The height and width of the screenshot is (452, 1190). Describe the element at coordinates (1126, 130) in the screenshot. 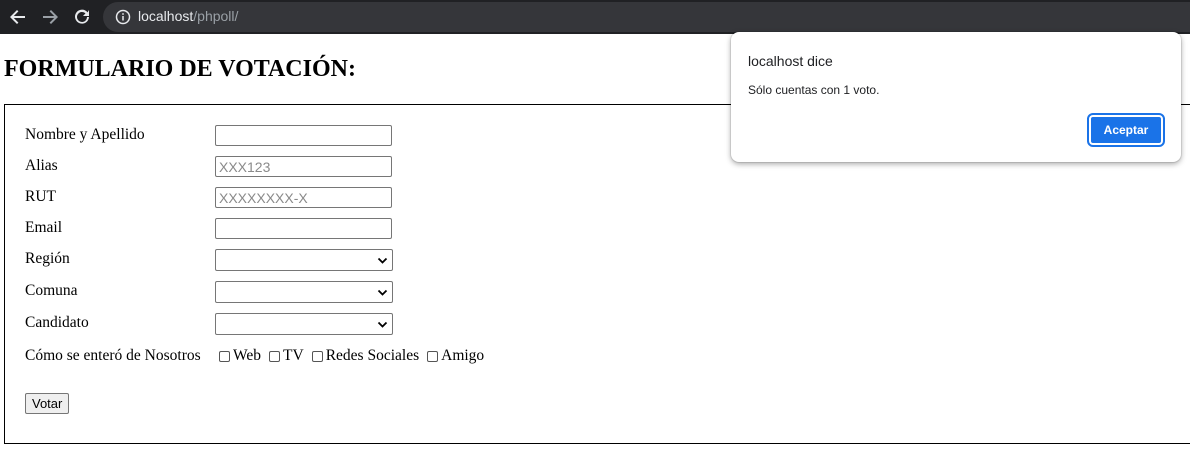

I see `aceptar-button: Aceptar` at that location.